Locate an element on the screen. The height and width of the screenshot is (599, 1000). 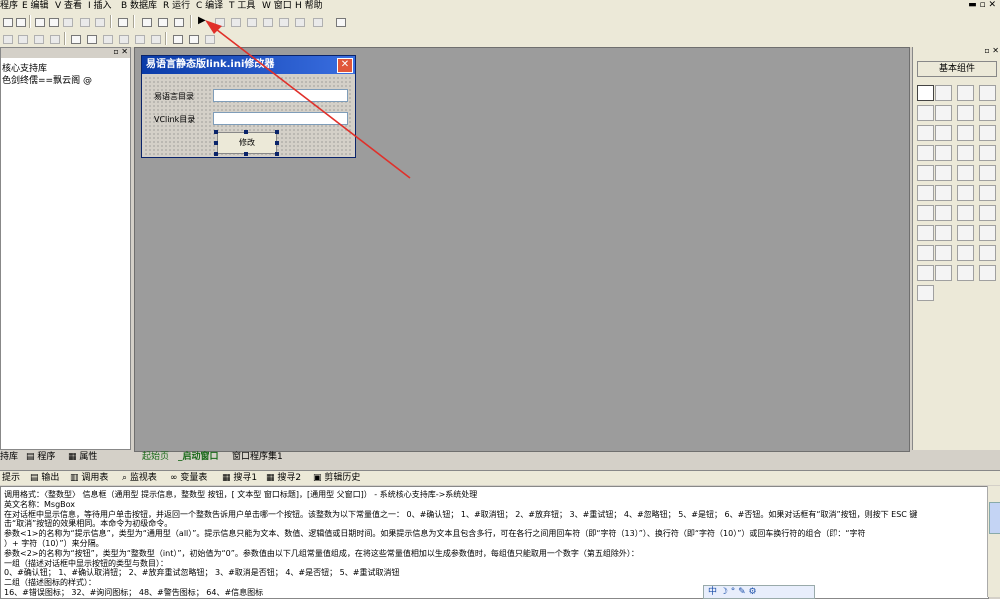
paste-icon is located at coordinates (67, 22).